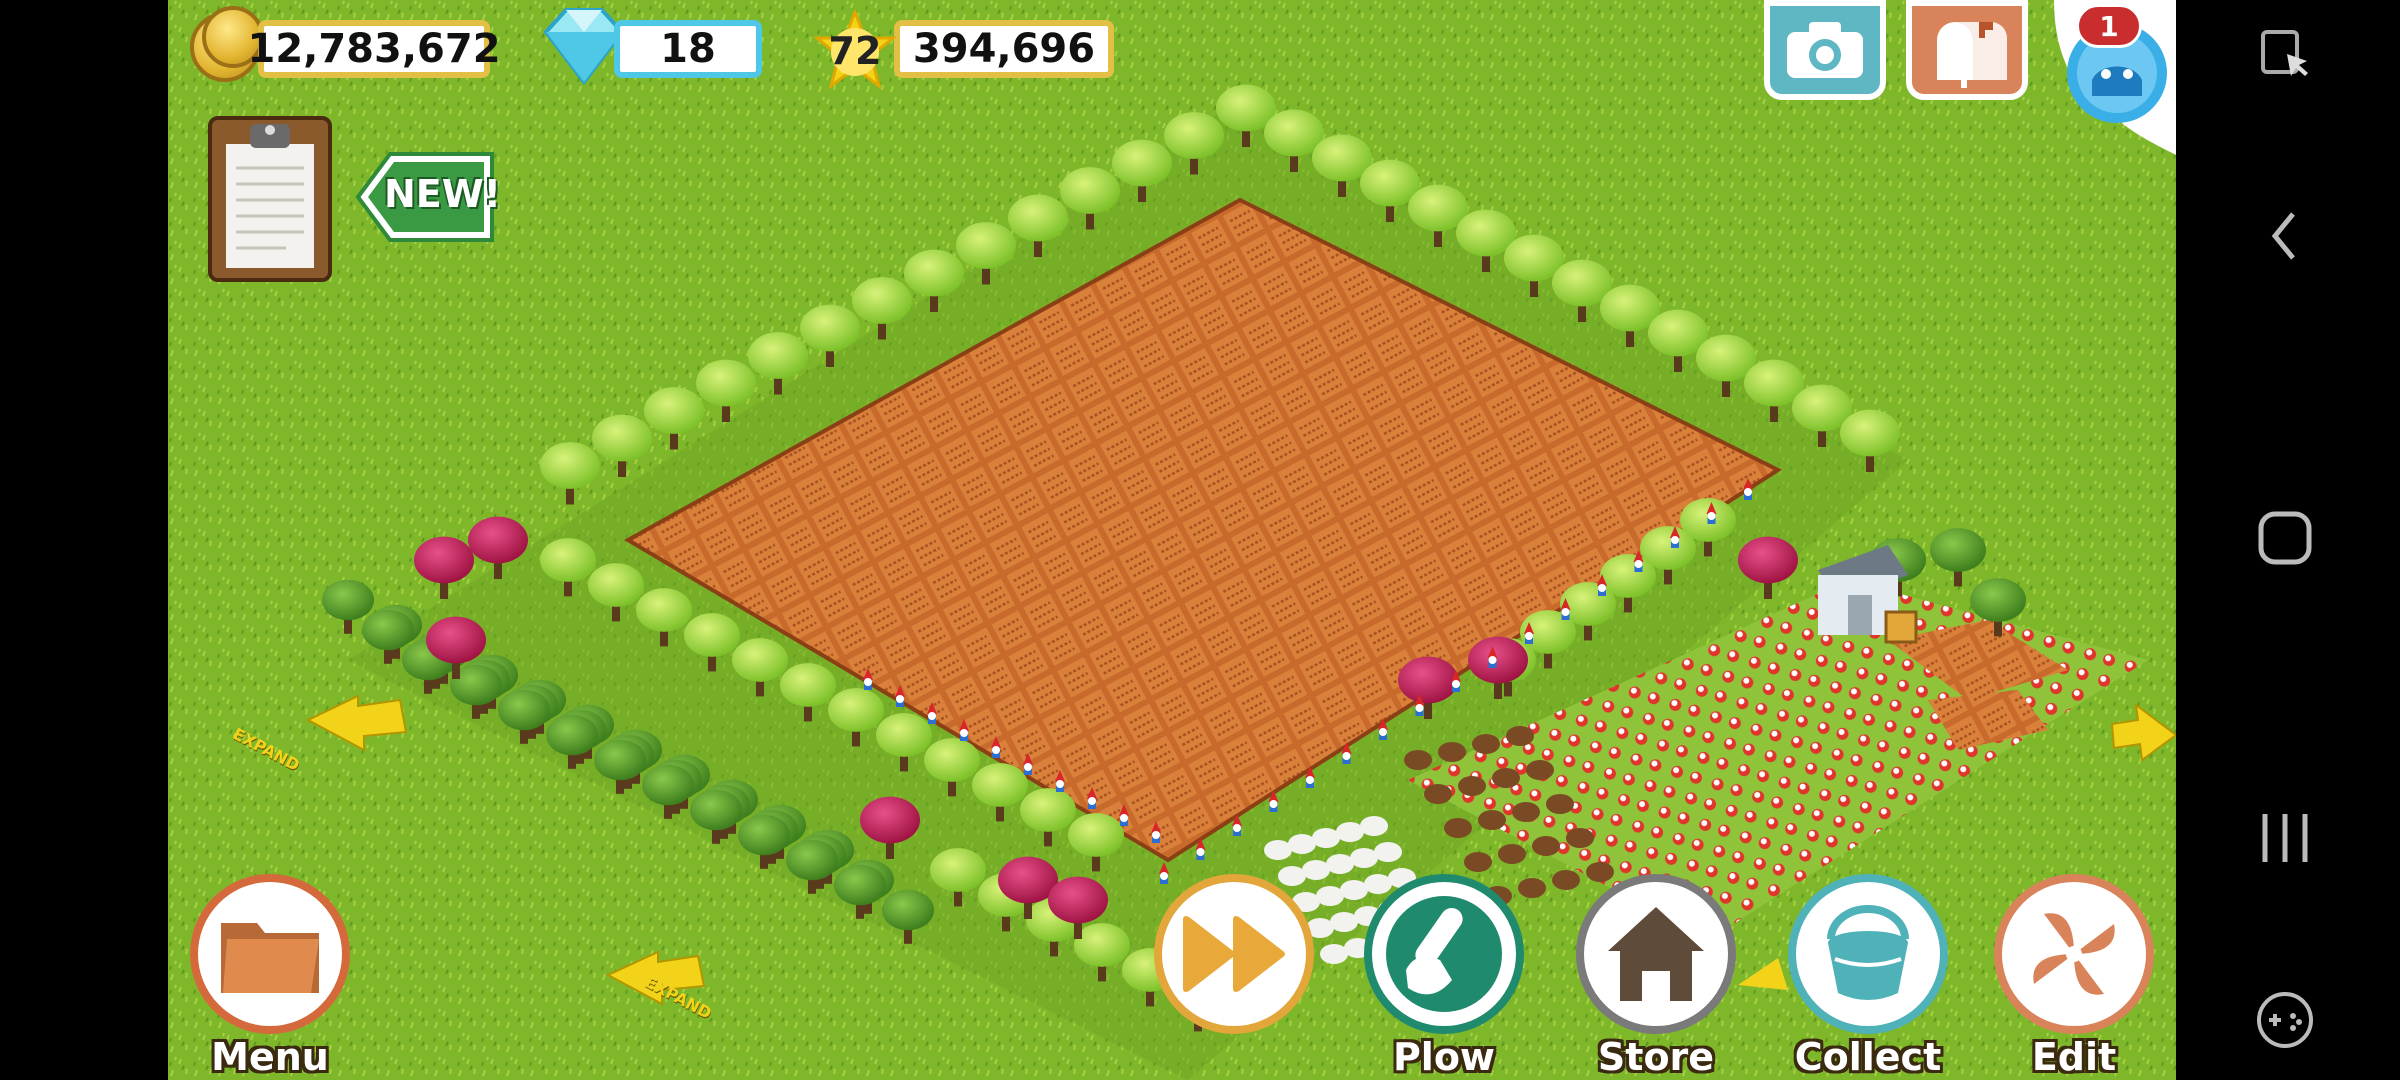  I want to click on mail-badge: 1, so click(2109, 26).